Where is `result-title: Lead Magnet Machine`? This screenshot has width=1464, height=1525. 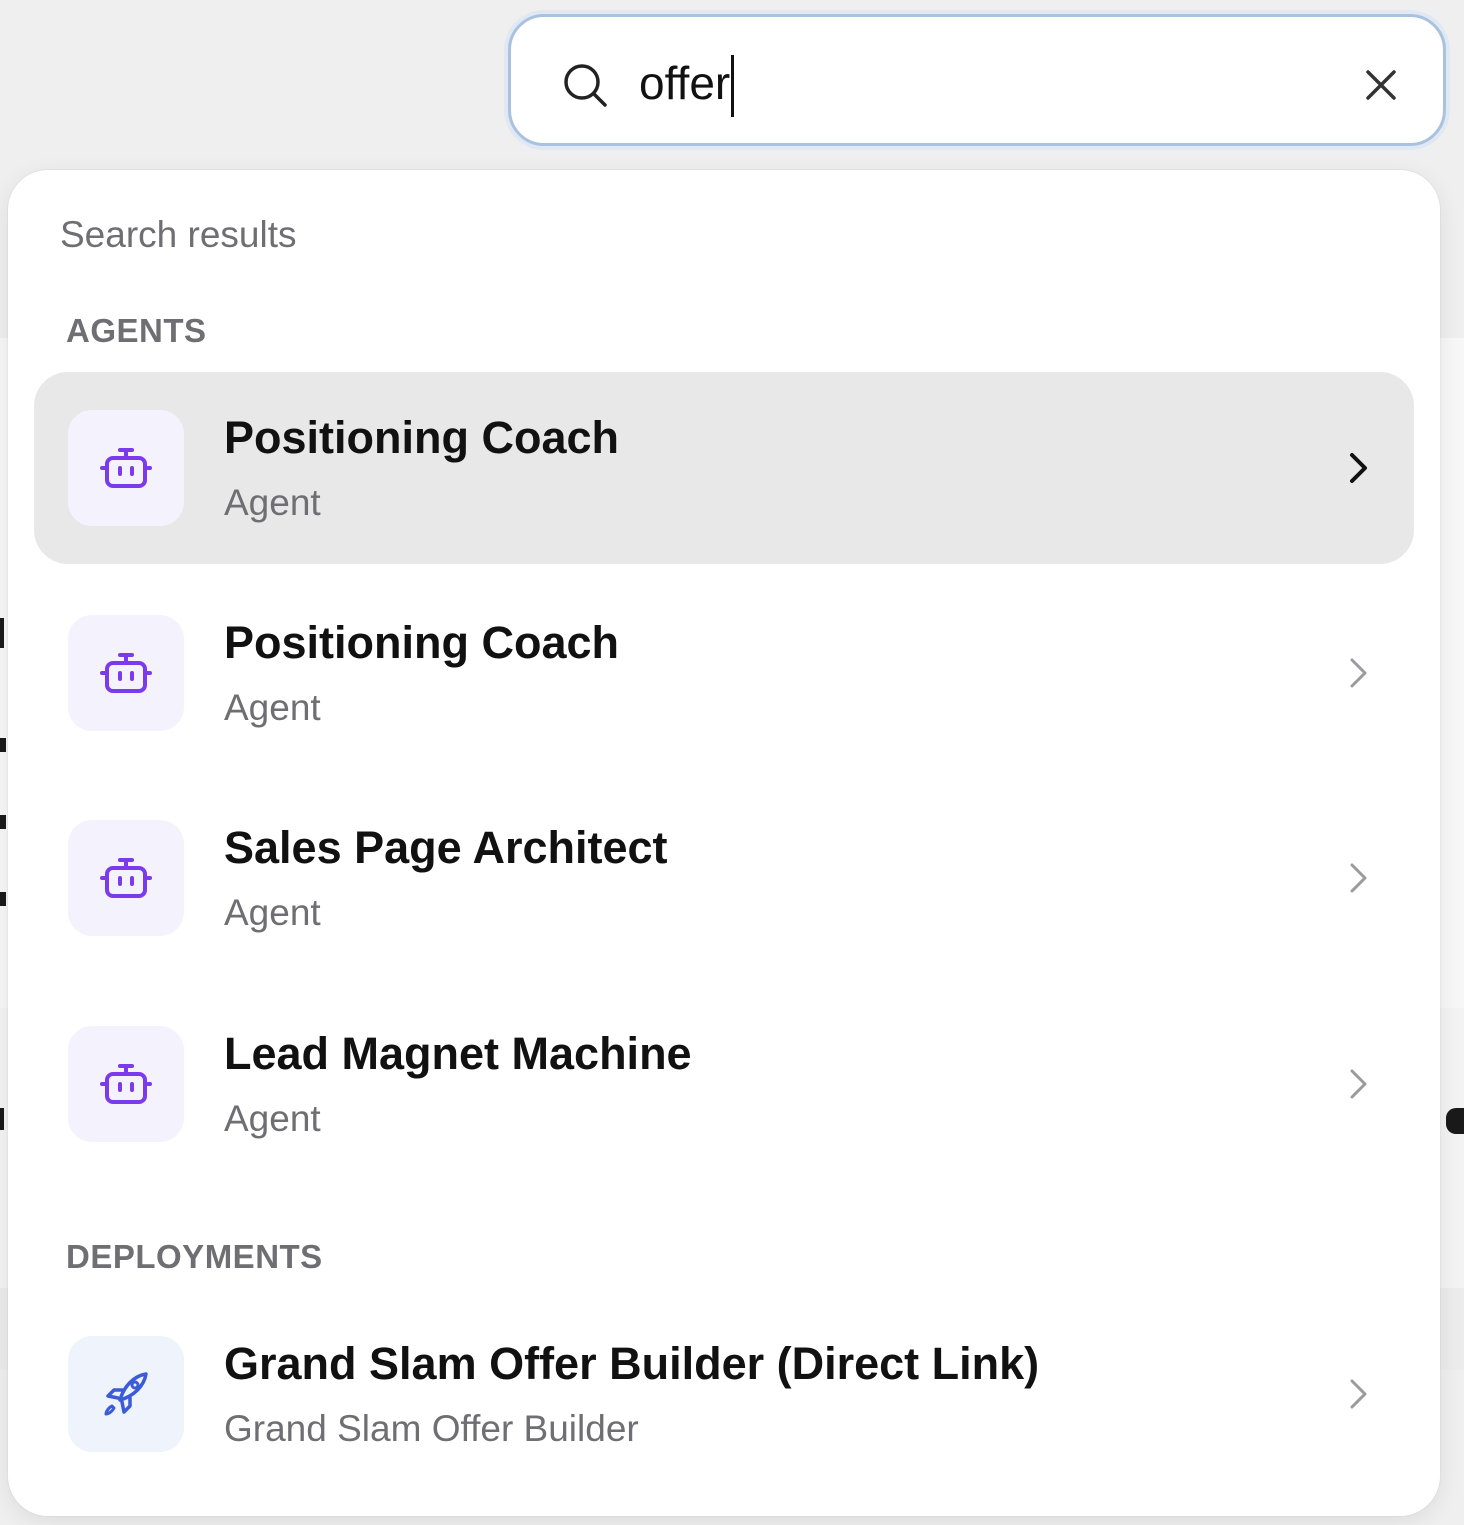
result-title: Lead Magnet Machine is located at coordinates (458, 1053).